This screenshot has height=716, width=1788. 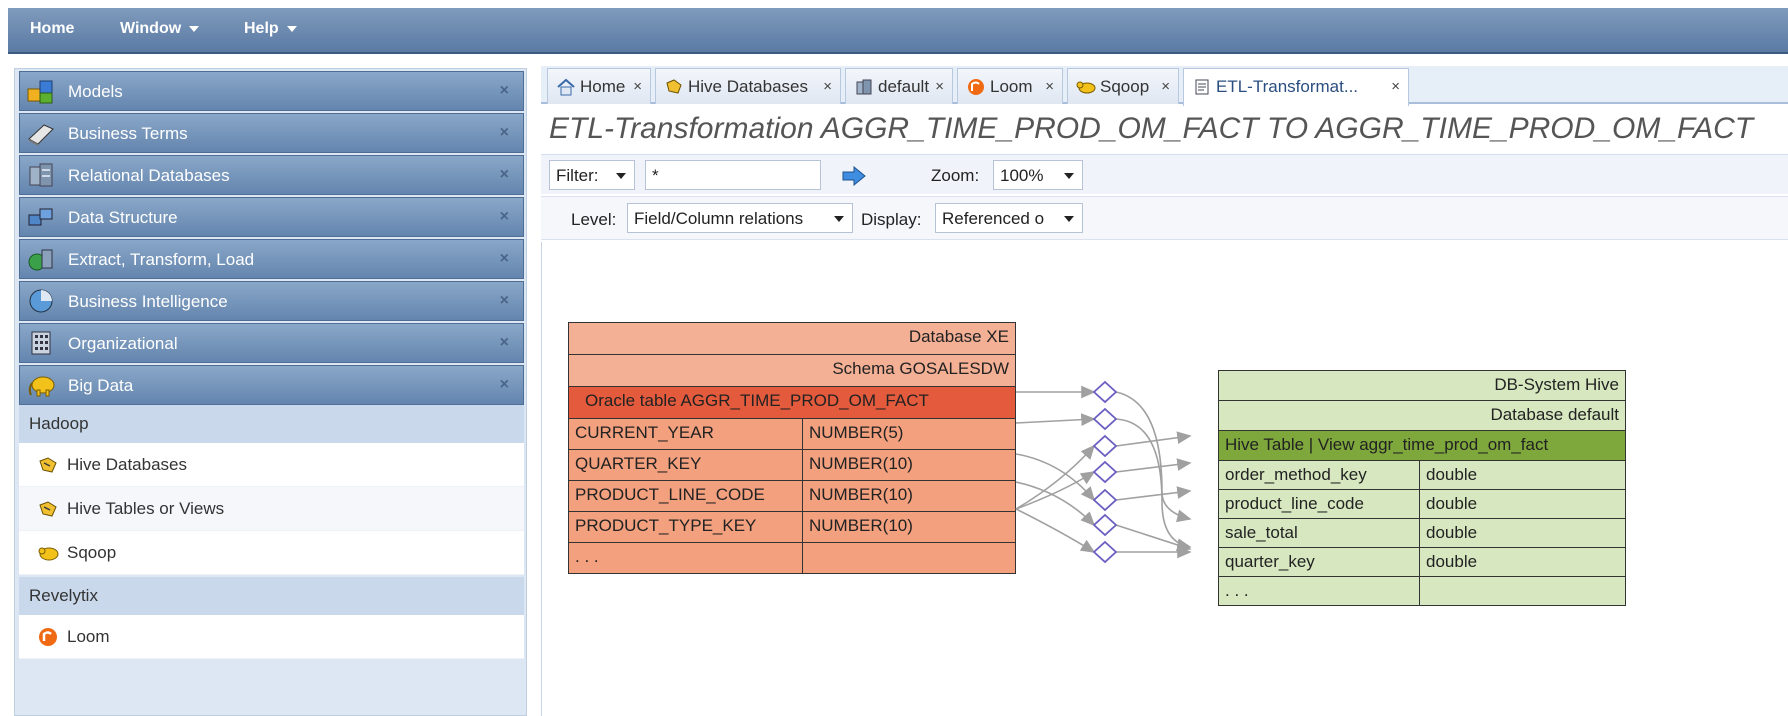 What do you see at coordinates (160, 29) in the screenshot?
I see `menu-window: Window` at bounding box center [160, 29].